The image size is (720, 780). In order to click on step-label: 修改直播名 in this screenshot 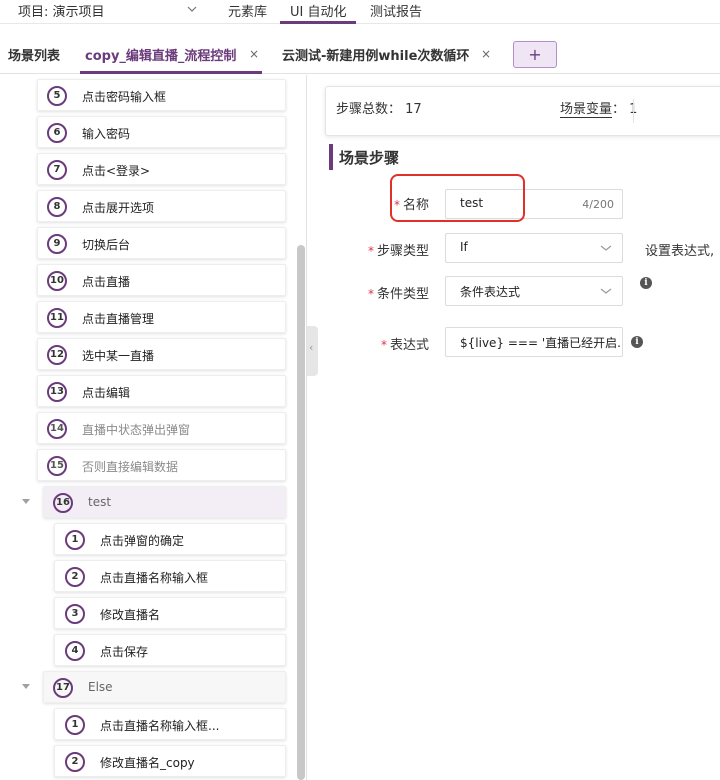, I will do `click(130, 615)`.